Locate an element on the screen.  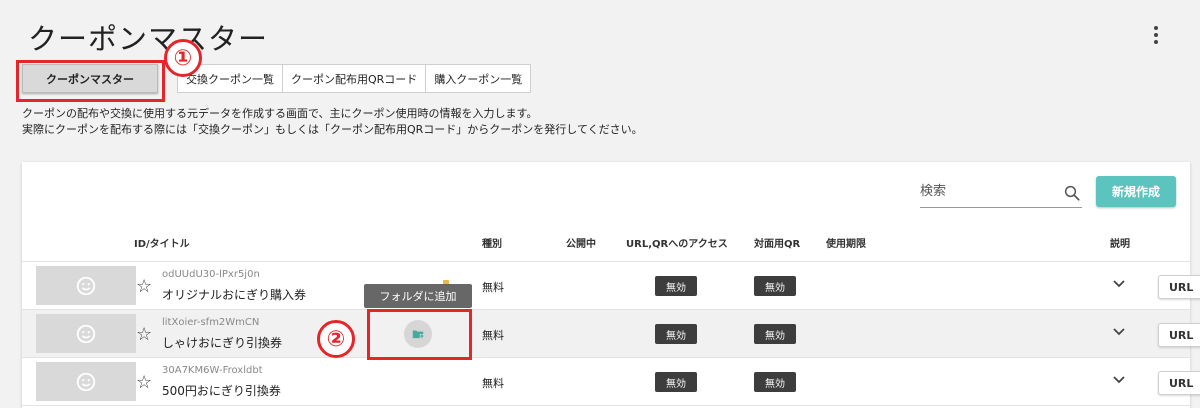
tooltip: フォルダに追加 is located at coordinates (418, 296).